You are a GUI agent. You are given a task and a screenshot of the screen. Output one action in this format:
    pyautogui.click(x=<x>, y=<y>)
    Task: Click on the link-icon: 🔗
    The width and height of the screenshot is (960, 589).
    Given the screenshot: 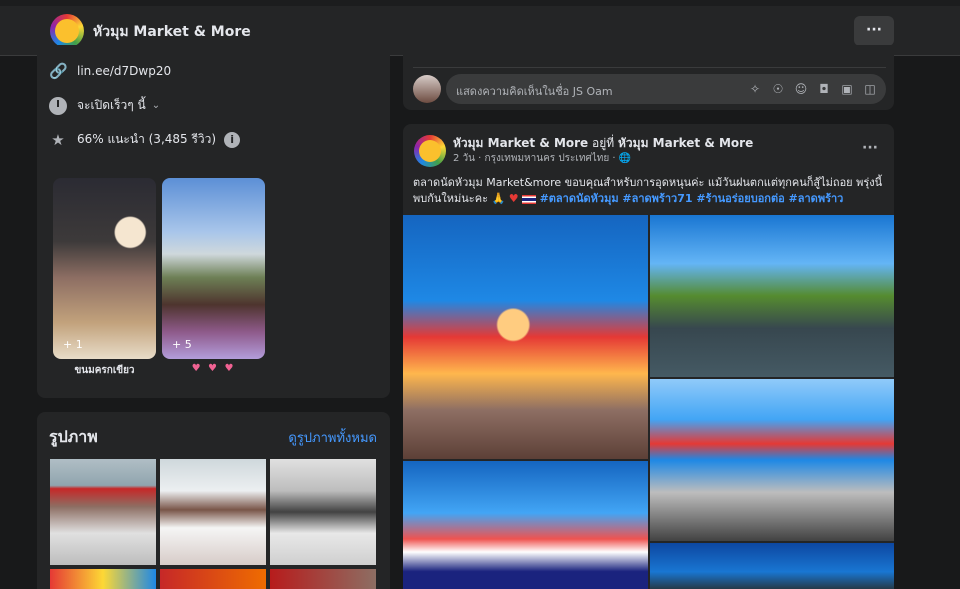 What is the action you would take?
    pyautogui.click(x=58, y=71)
    